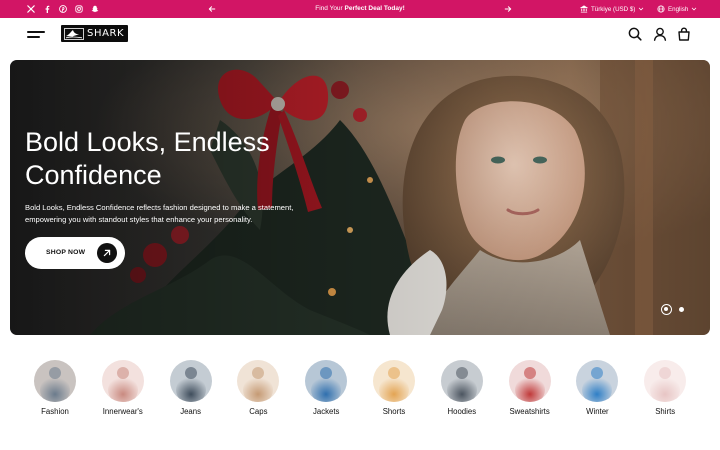  I want to click on cart-icon, so click(684, 34).